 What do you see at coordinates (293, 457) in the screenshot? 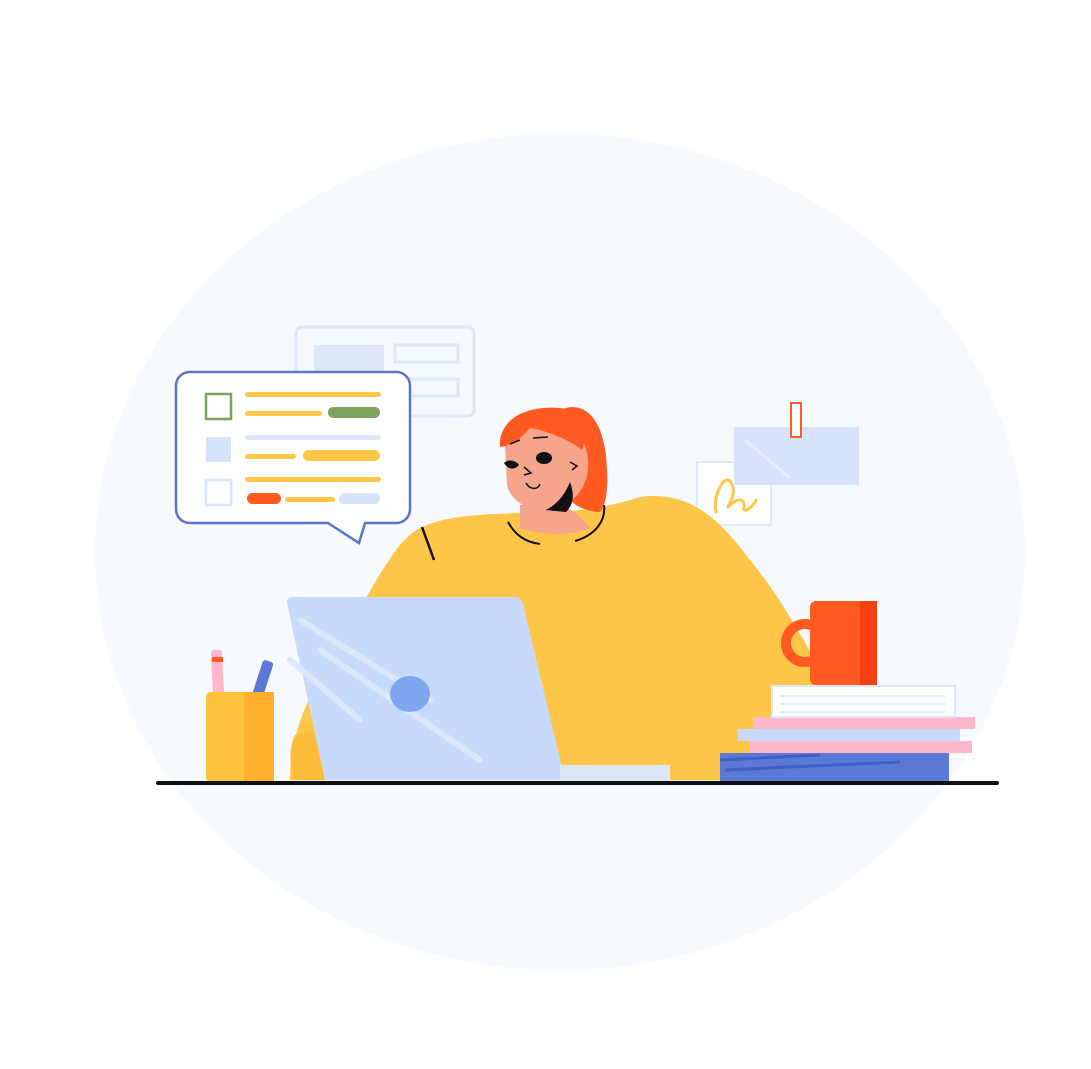
I see `checklist-speech-bubble-icon` at bounding box center [293, 457].